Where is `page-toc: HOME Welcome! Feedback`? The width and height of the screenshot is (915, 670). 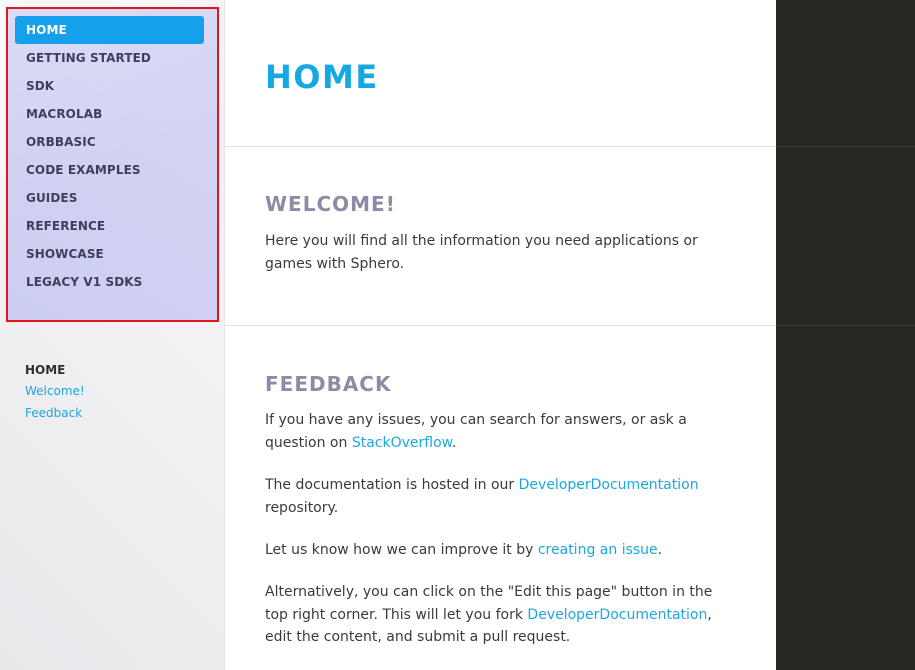
page-toc: HOME Welcome! Feedback is located at coordinates (55, 392).